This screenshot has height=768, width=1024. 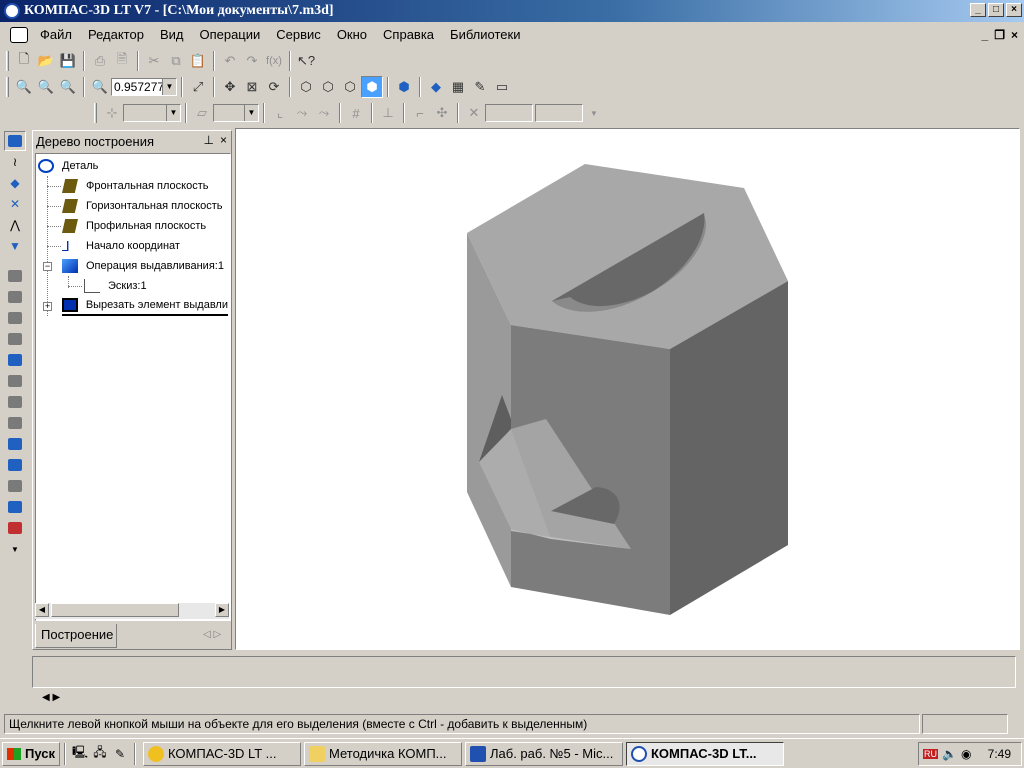 I want to click on scroll-right-icon: ▶, so click(x=222, y=610).